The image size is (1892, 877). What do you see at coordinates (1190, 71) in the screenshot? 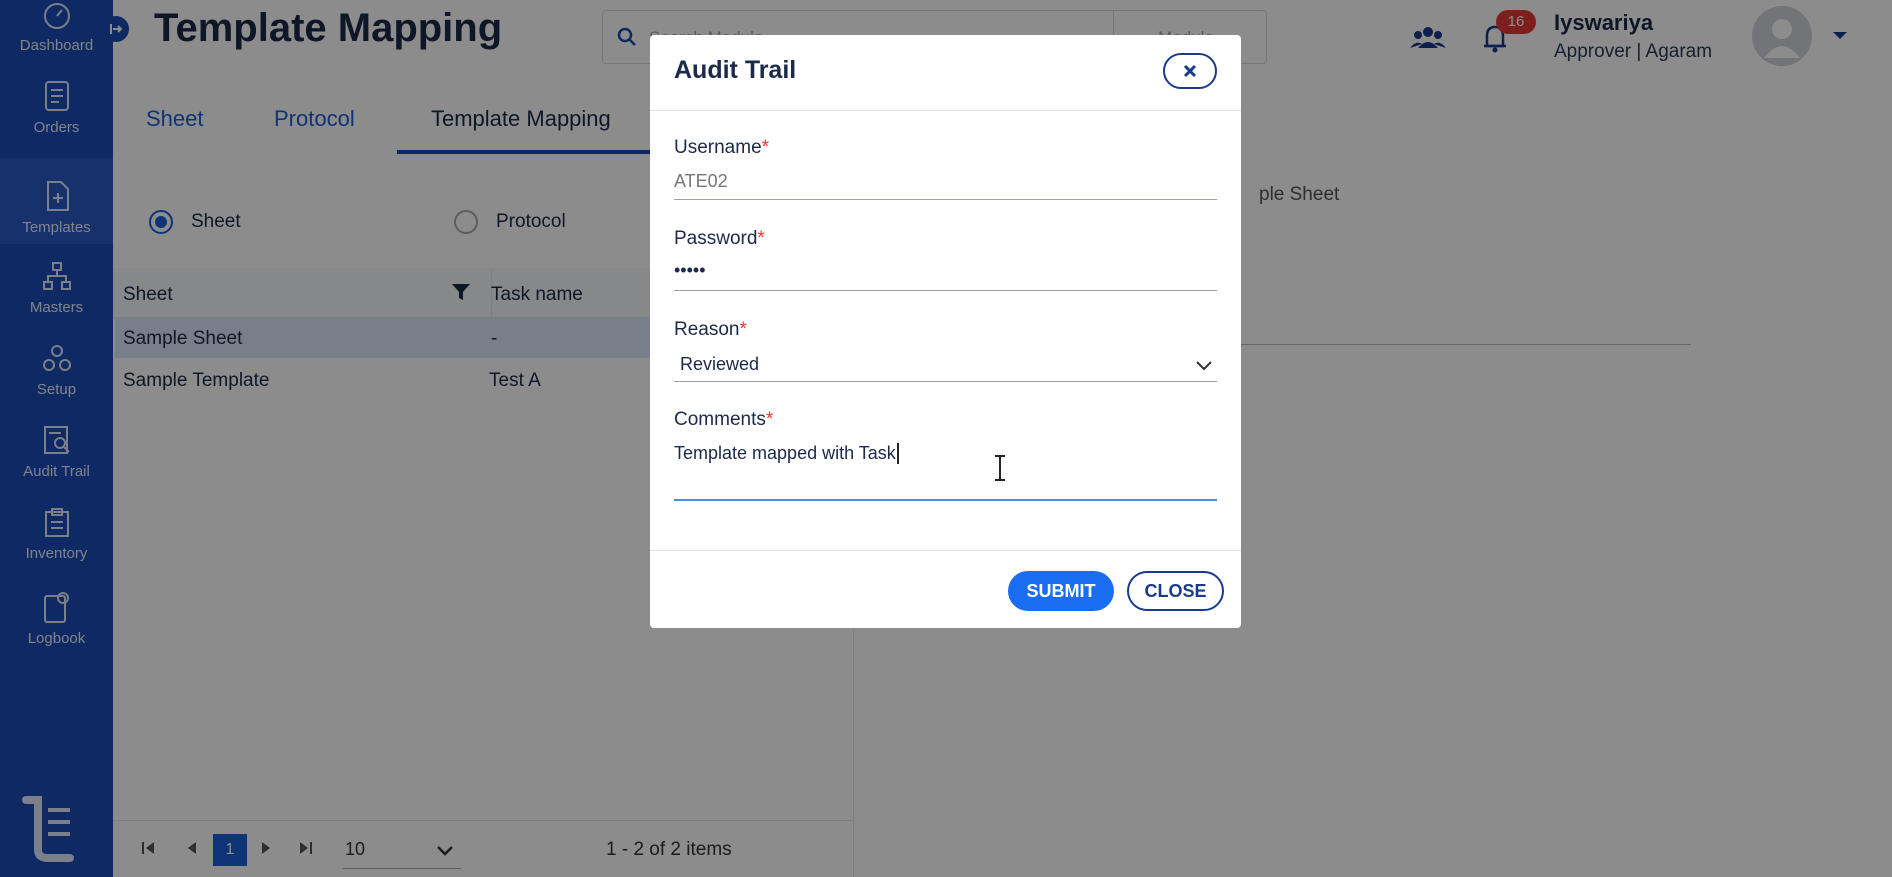
I see `close-icon` at bounding box center [1190, 71].